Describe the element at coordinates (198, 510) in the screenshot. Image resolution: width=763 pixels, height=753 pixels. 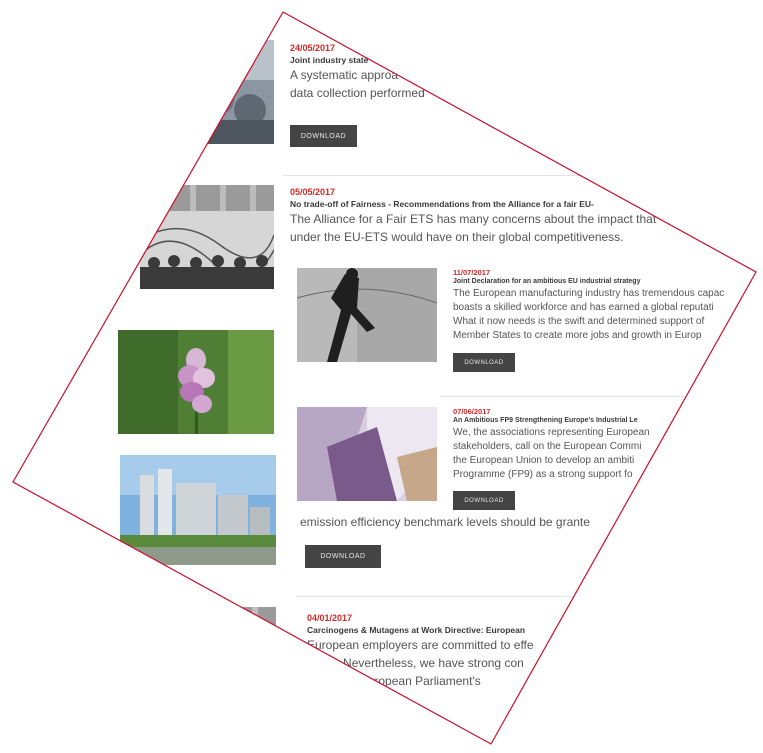
I see `thumbnail-industrial-plant-image` at that location.